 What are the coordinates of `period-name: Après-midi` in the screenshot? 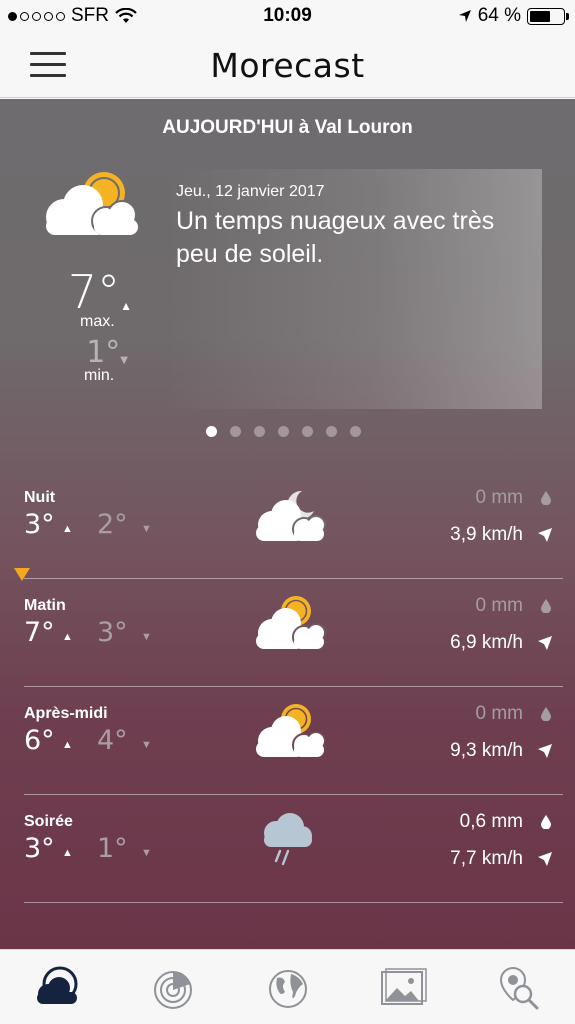 It's located at (66, 713).